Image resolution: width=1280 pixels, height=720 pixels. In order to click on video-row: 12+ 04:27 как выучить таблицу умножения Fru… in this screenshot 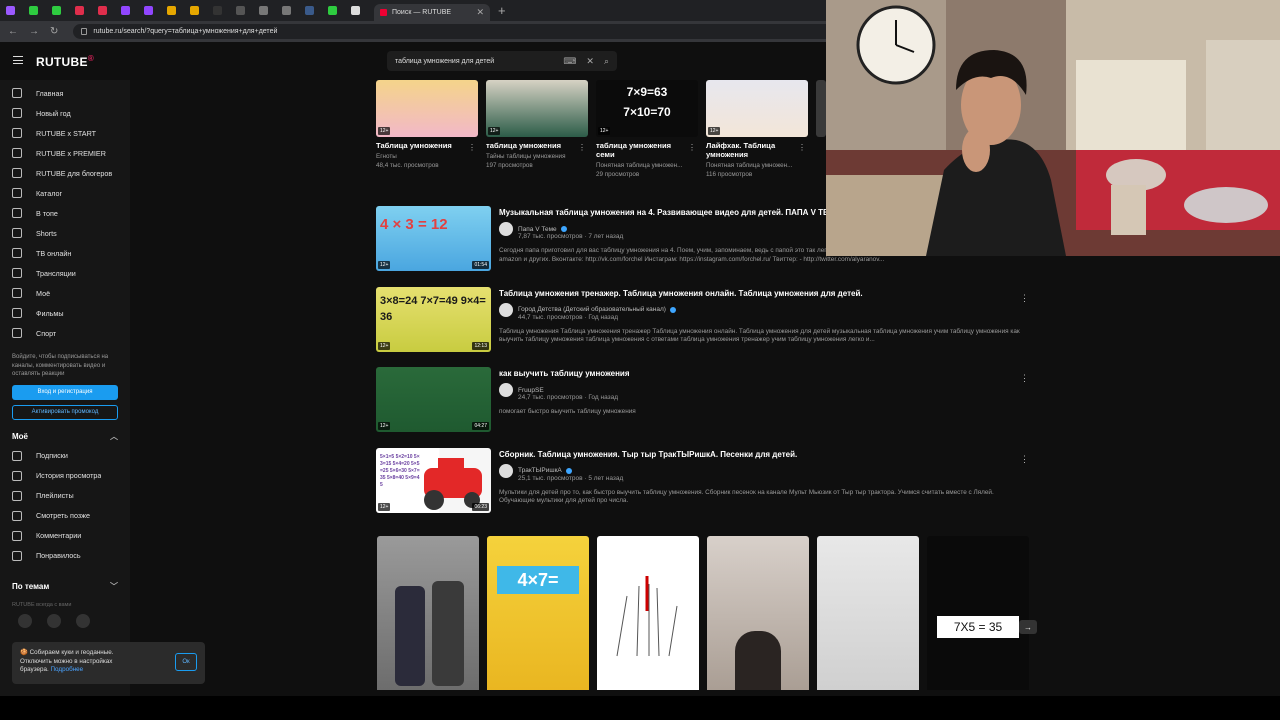, I will do `click(702, 400)`.